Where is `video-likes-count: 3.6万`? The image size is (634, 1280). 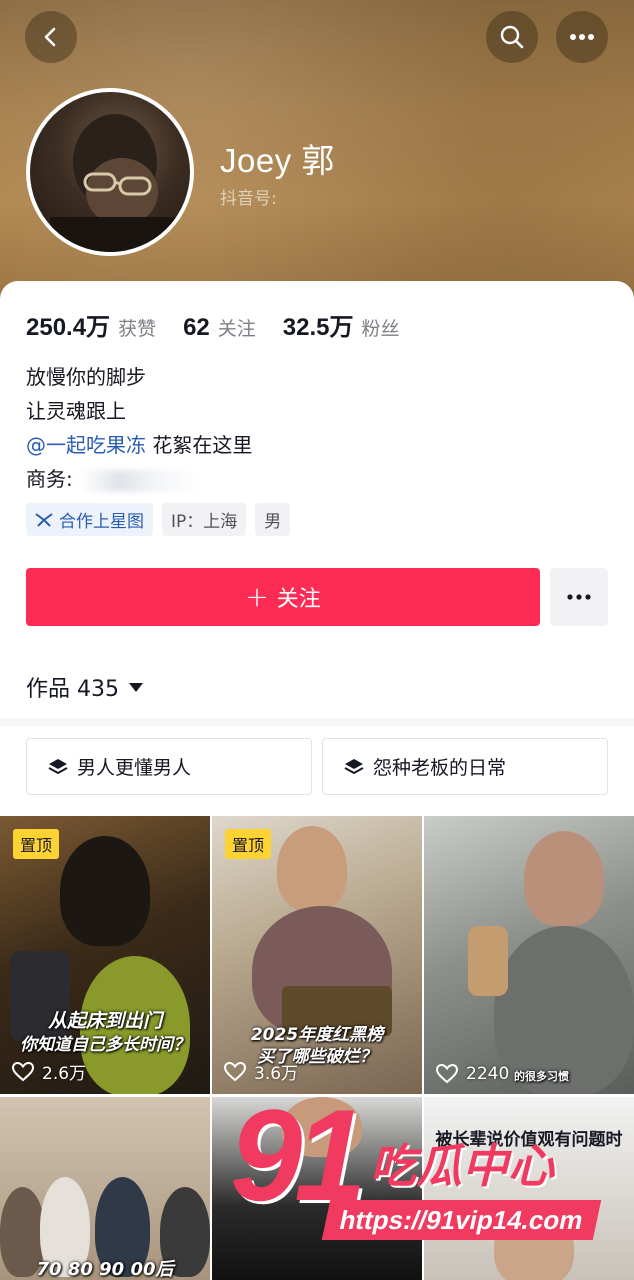
video-likes-count: 3.6万 is located at coordinates (276, 1074).